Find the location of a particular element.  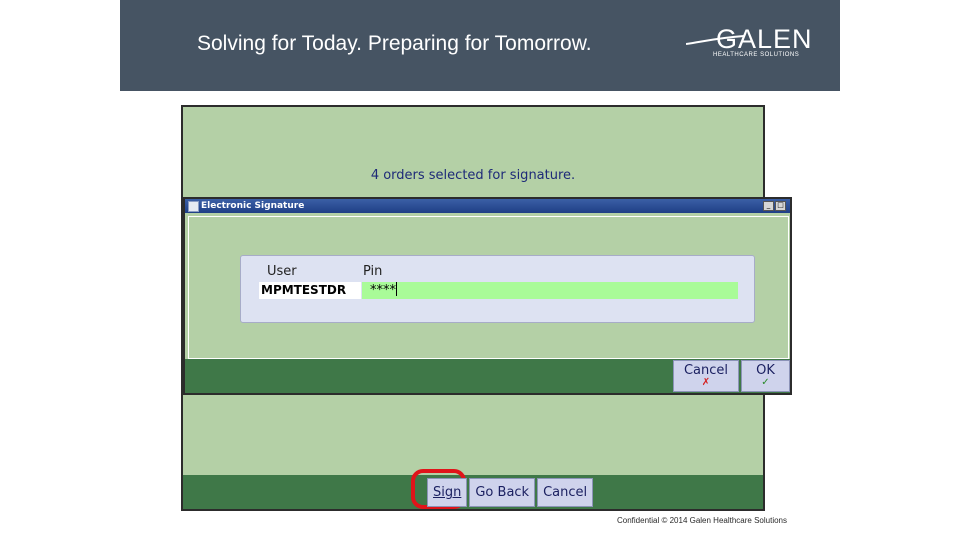

dialog-cancel-label: Cancel is located at coordinates (706, 370).